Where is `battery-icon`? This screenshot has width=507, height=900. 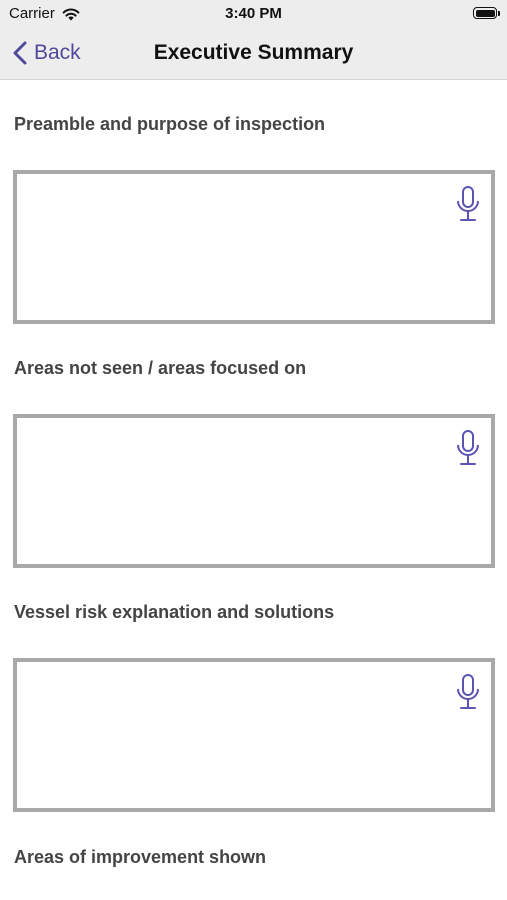 battery-icon is located at coordinates (486, 13).